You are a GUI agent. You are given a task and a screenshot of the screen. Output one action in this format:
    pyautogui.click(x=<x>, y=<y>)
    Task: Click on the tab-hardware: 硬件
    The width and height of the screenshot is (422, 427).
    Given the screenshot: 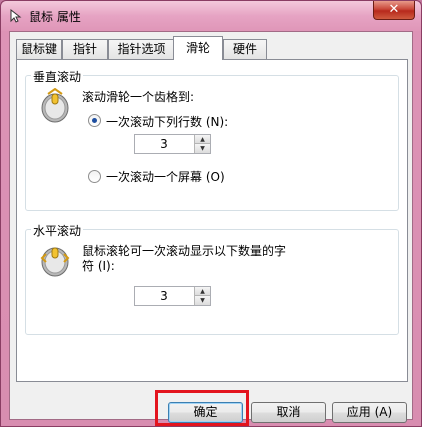 What is the action you would take?
    pyautogui.click(x=245, y=49)
    